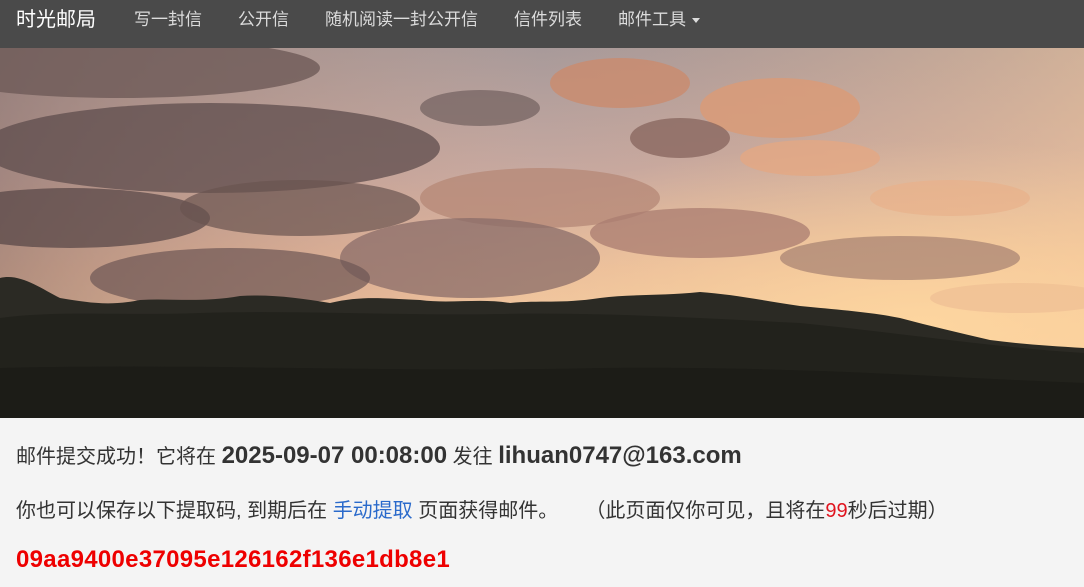 Image resolution: width=1084 pixels, height=587 pixels. Describe the element at coordinates (696, 20) in the screenshot. I see `caret-down-icon` at that location.